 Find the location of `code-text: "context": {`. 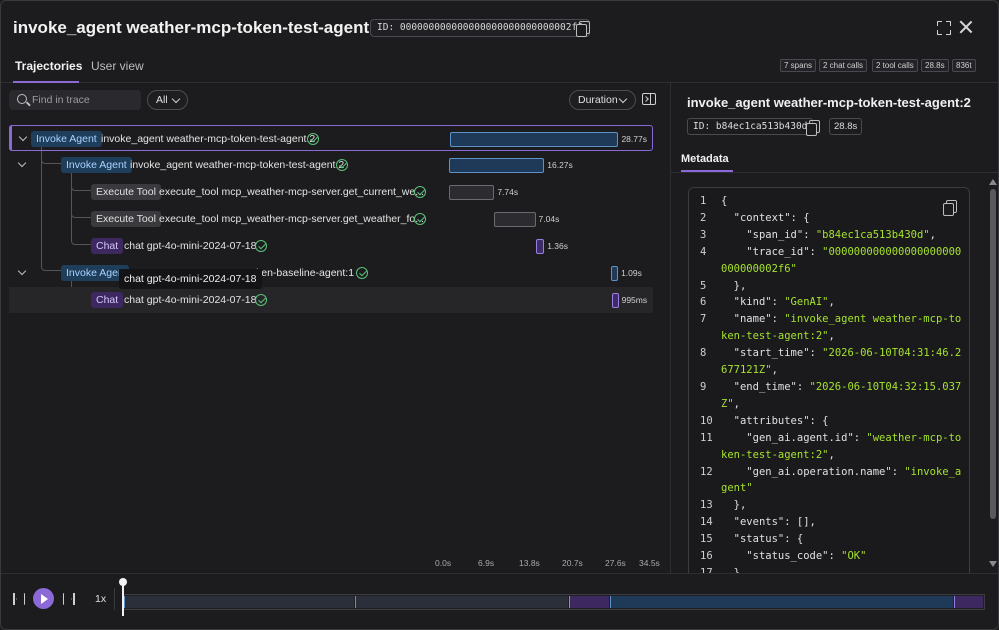

code-text: "context": { is located at coordinates (845, 218).